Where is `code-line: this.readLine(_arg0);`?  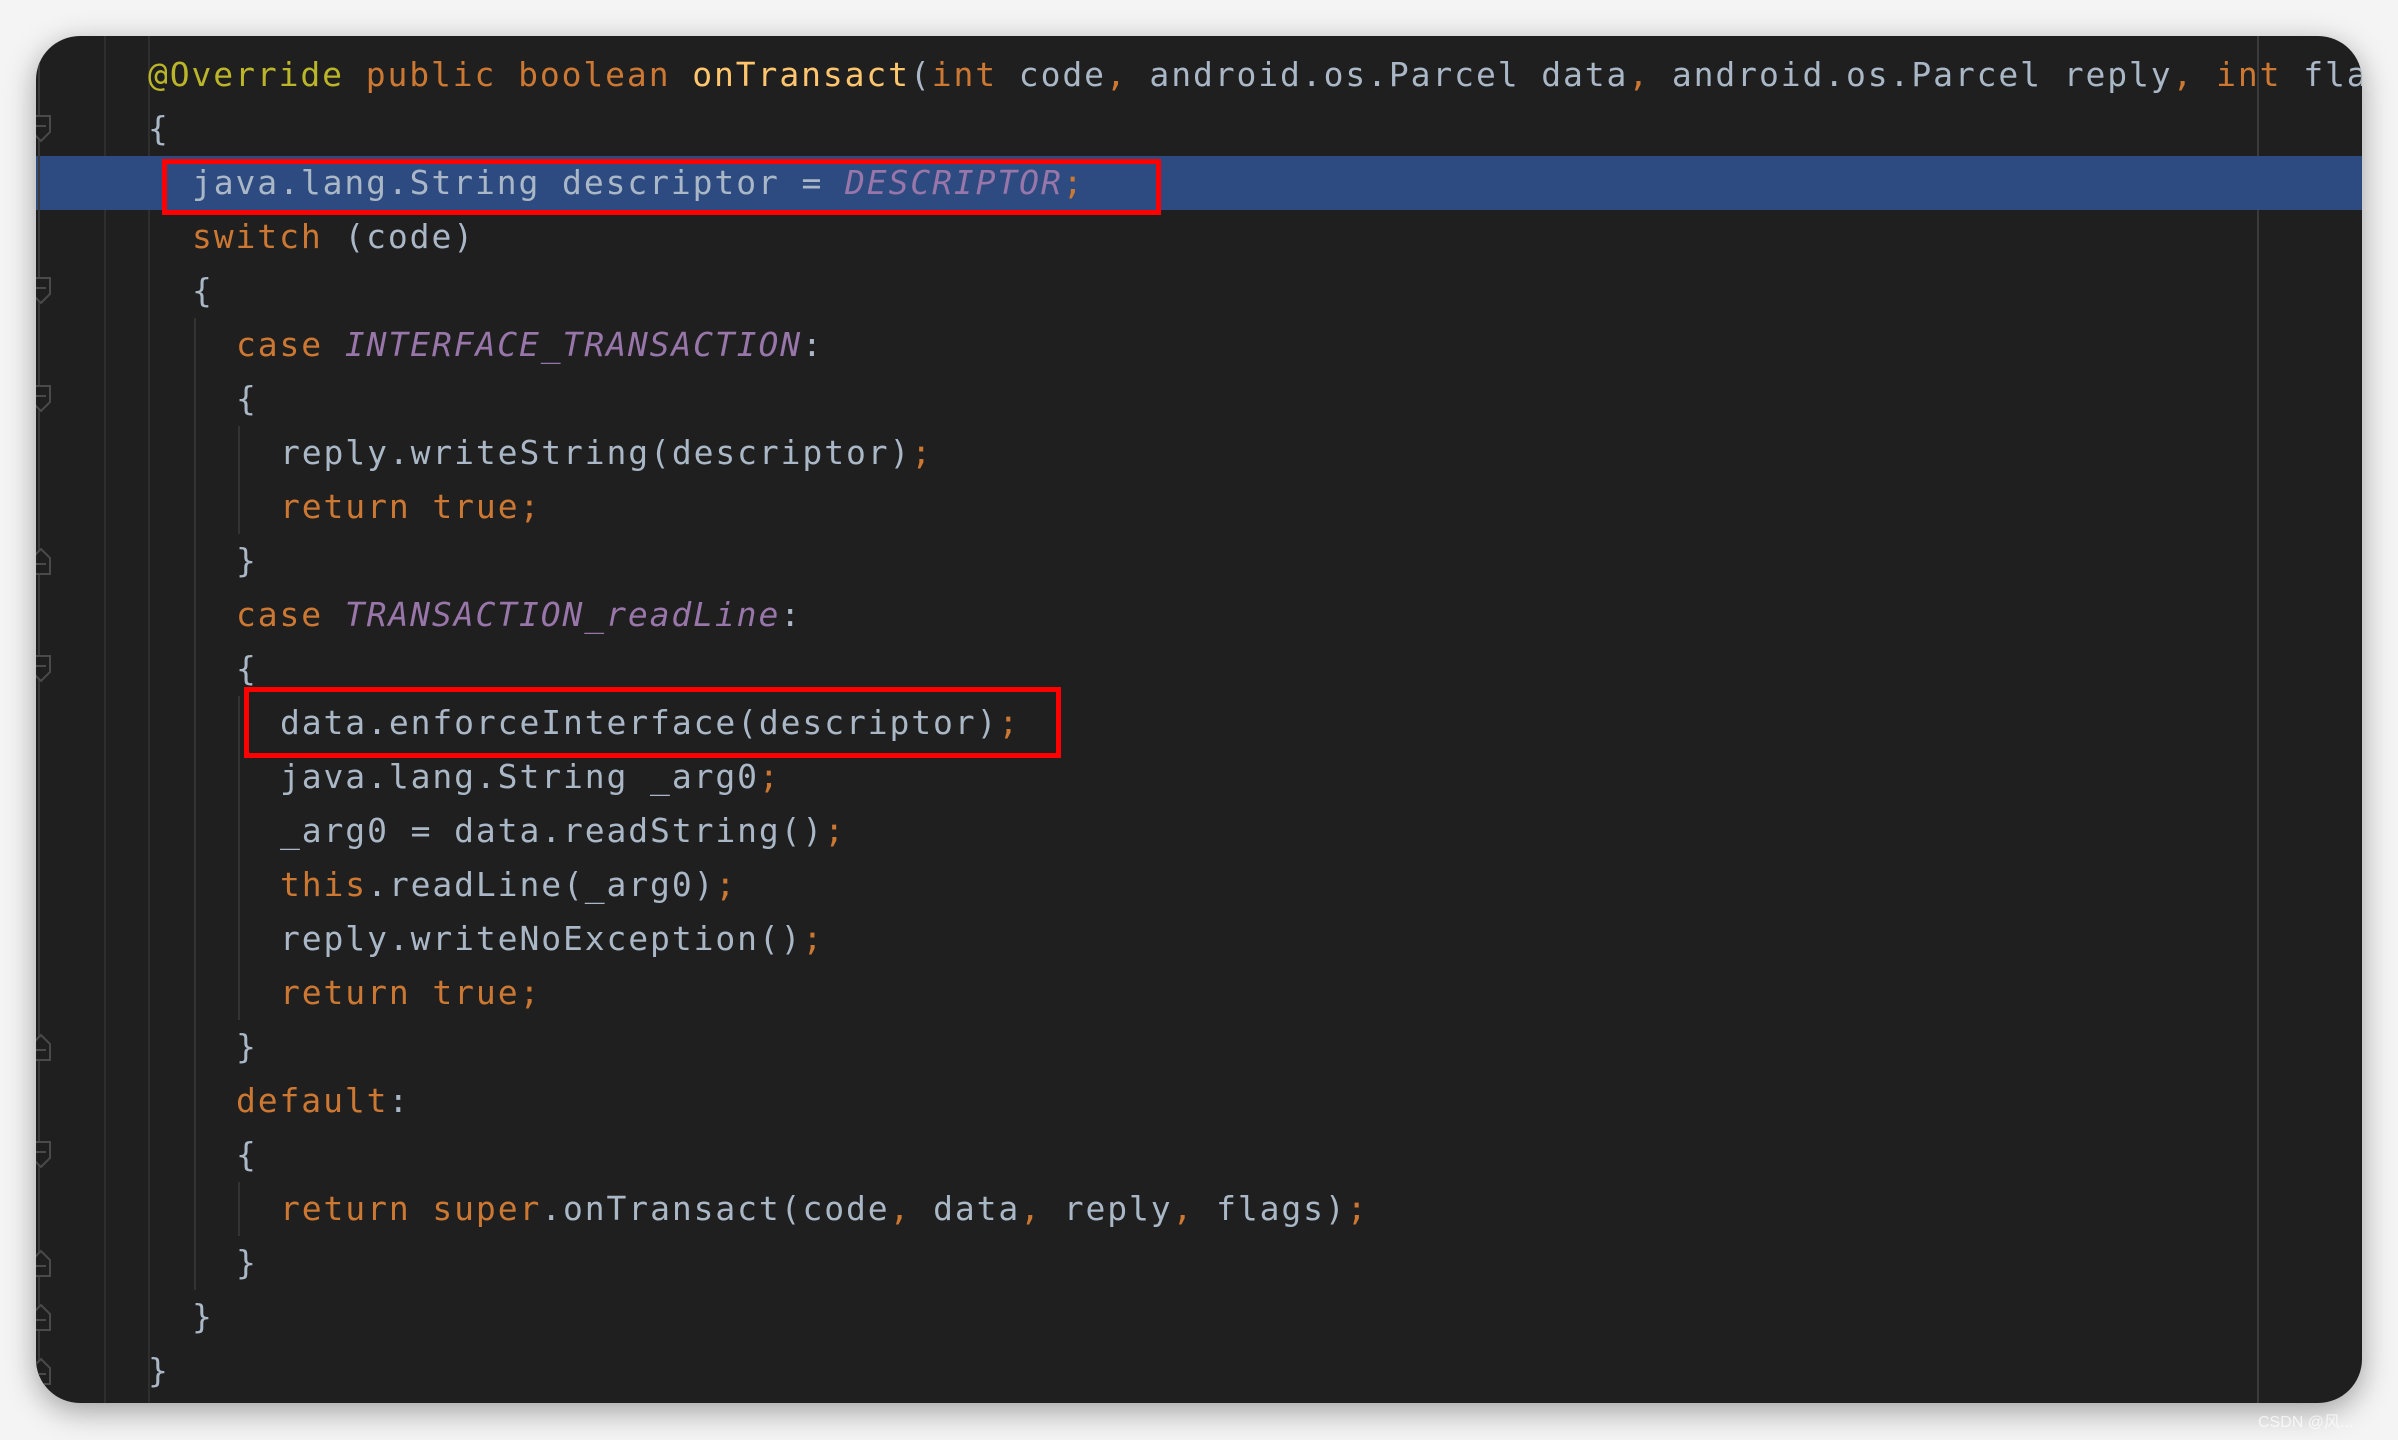
code-line: this.readLine(_arg0); is located at coordinates (1199, 885).